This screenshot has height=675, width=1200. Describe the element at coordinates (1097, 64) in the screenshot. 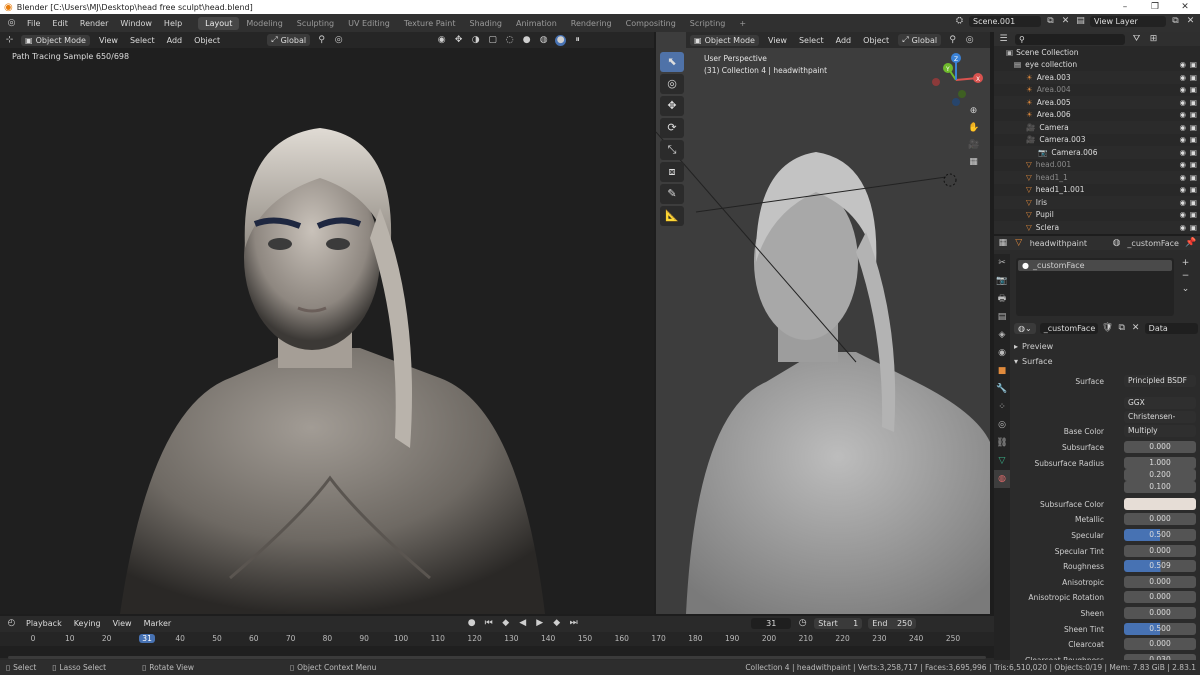

I see `outliner-row: ▤ eye collection ◉ ▣` at that location.